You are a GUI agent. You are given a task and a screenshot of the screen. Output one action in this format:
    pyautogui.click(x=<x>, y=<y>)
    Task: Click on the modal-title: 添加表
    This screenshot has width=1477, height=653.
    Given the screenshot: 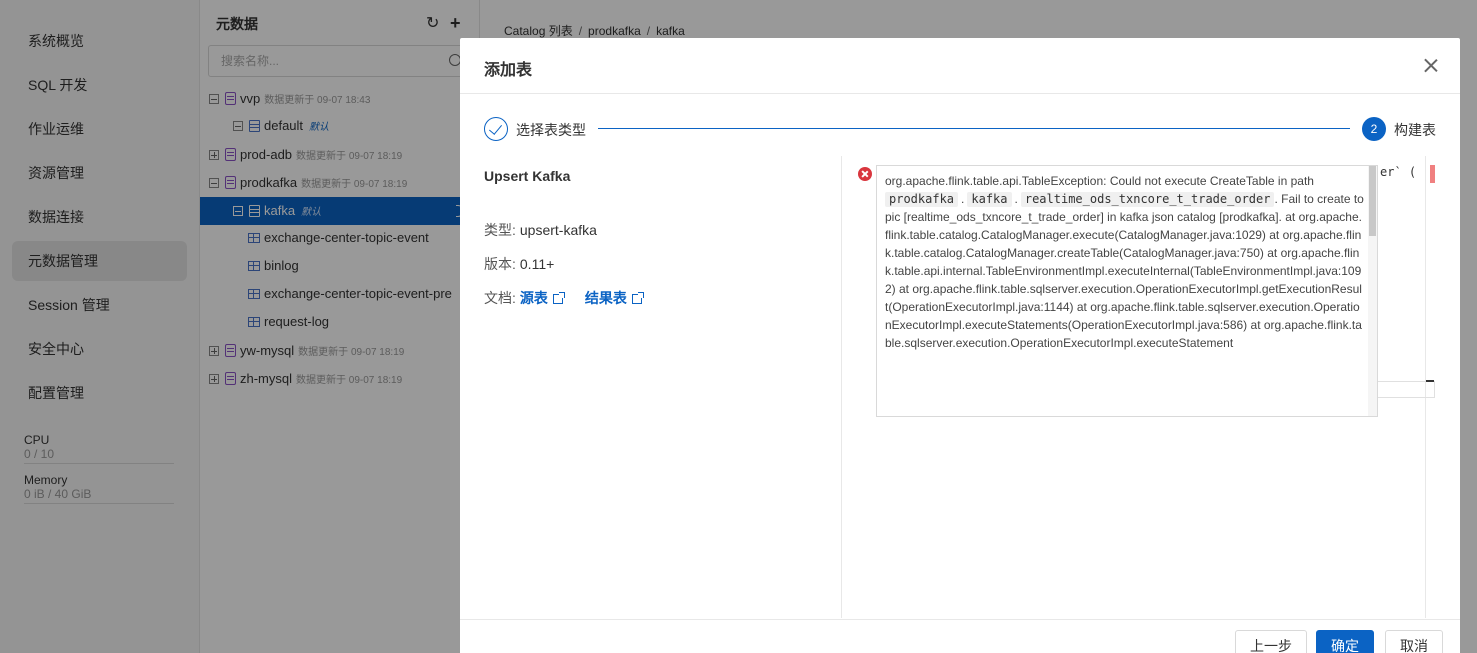 What is the action you would take?
    pyautogui.click(x=508, y=70)
    